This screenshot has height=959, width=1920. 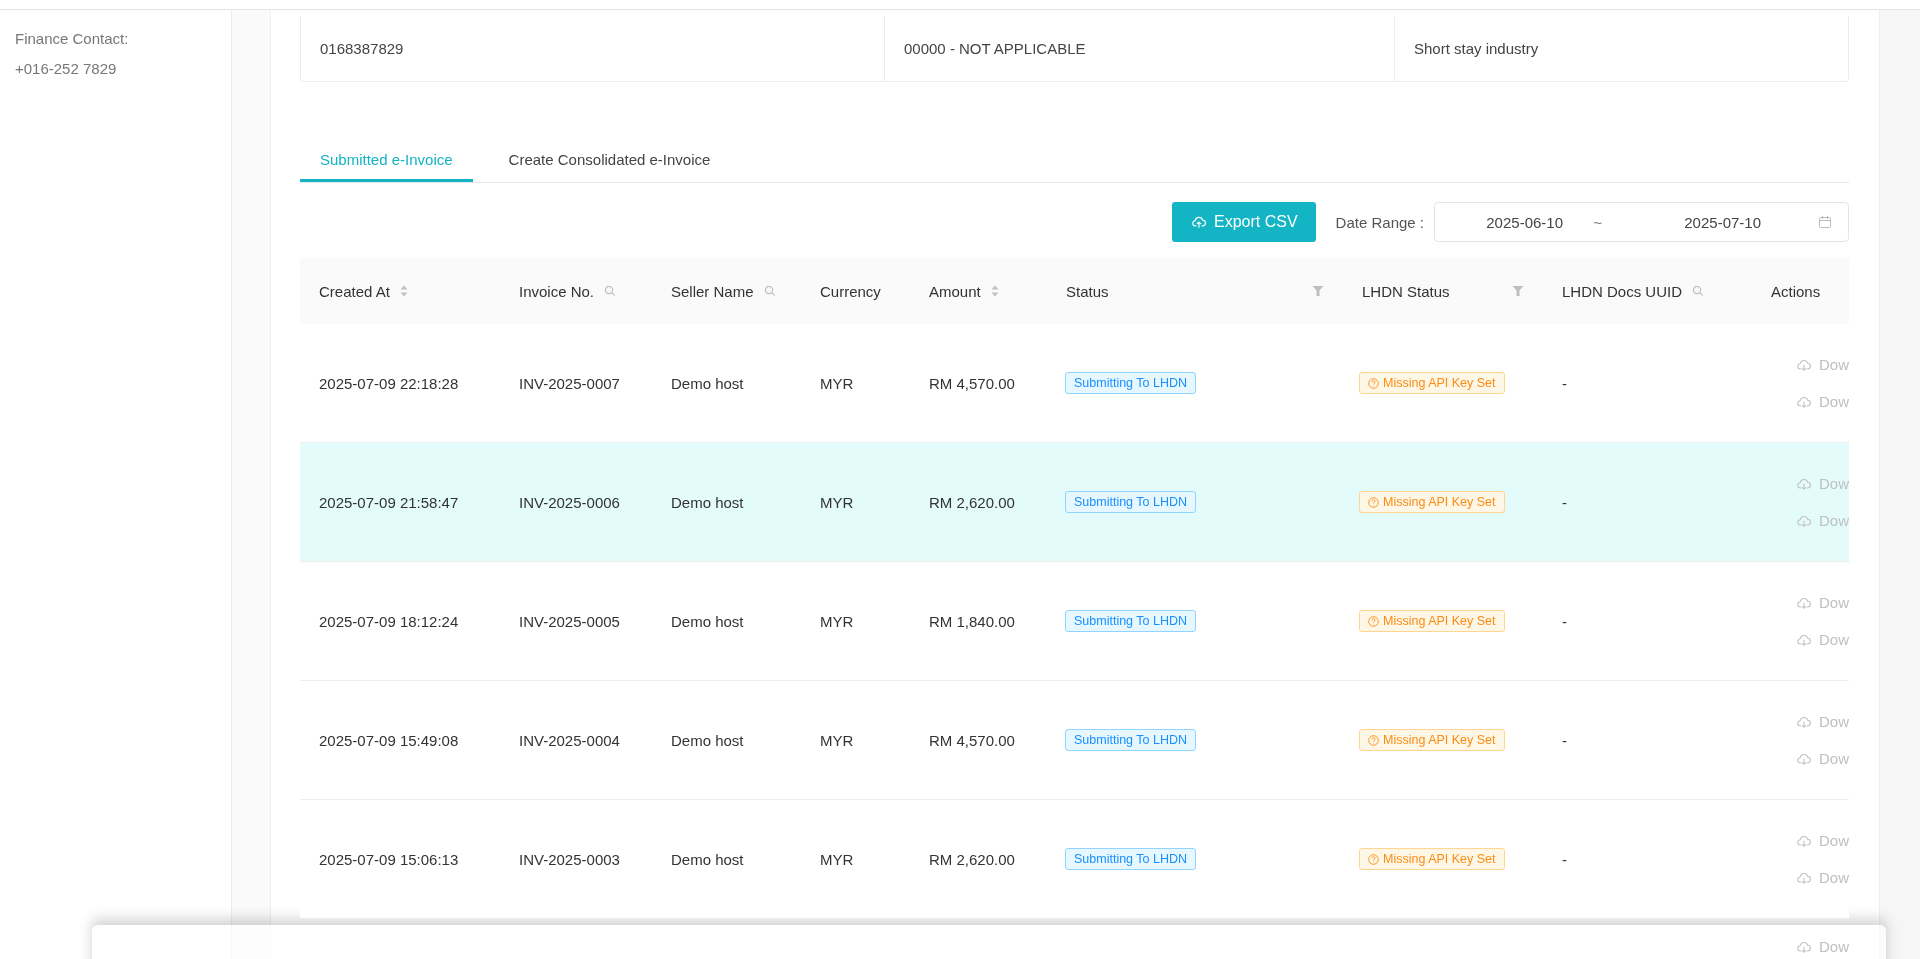 What do you see at coordinates (1622, 291) in the screenshot?
I see `column-header: LHDN Docs UUID` at bounding box center [1622, 291].